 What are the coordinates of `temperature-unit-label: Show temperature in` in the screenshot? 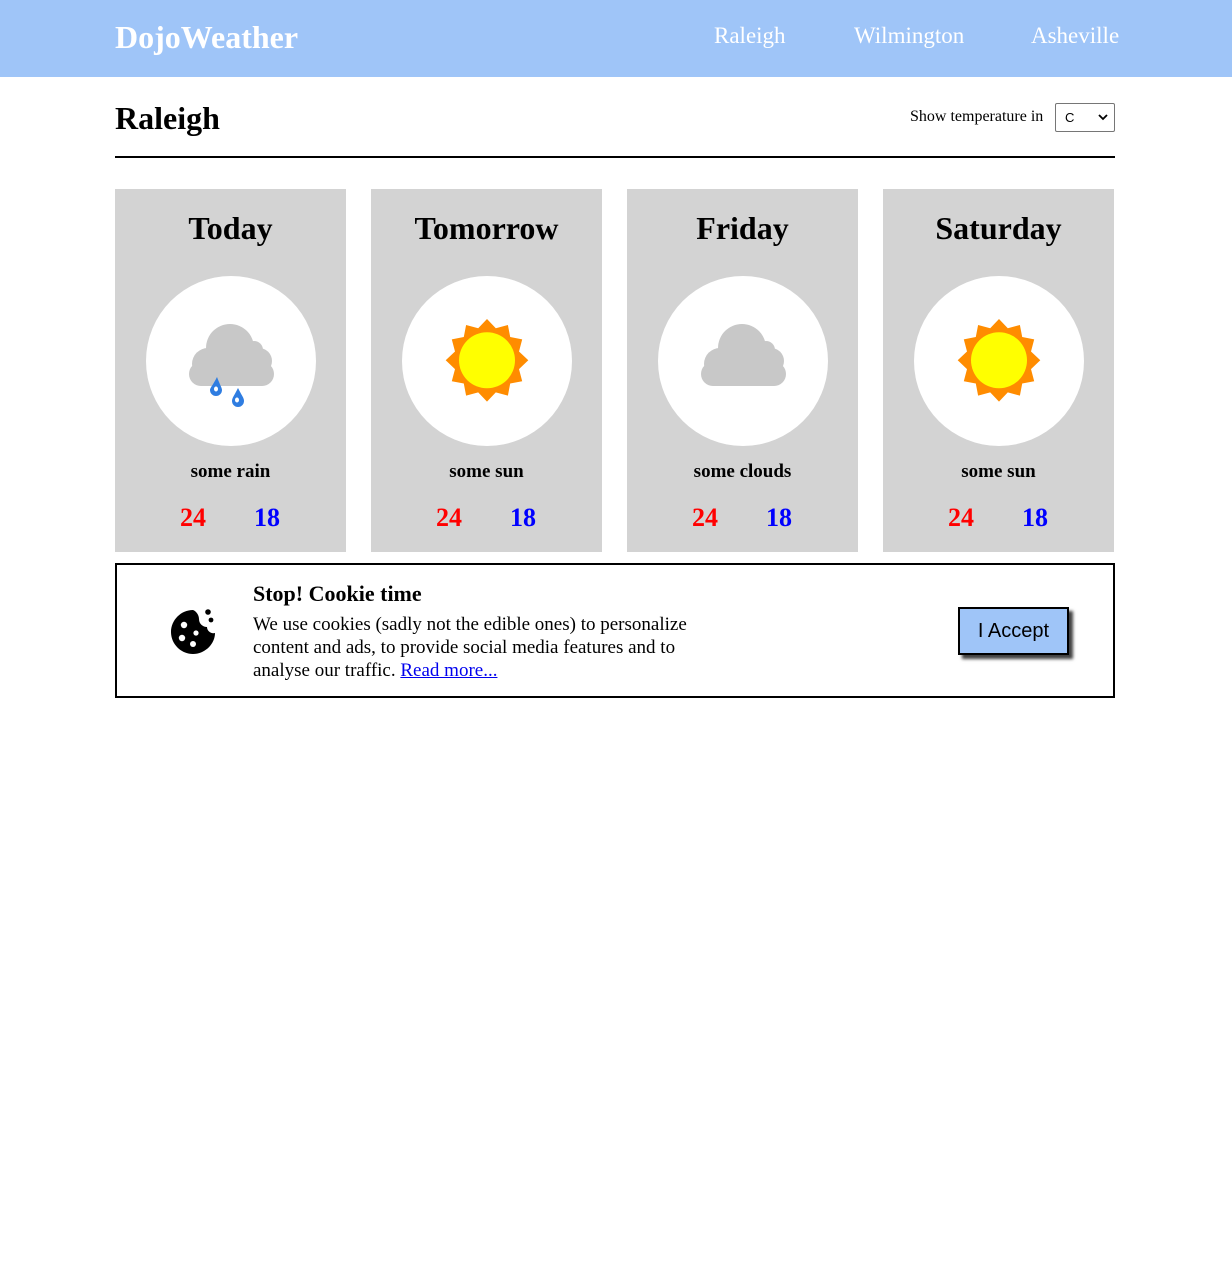 It's located at (977, 116).